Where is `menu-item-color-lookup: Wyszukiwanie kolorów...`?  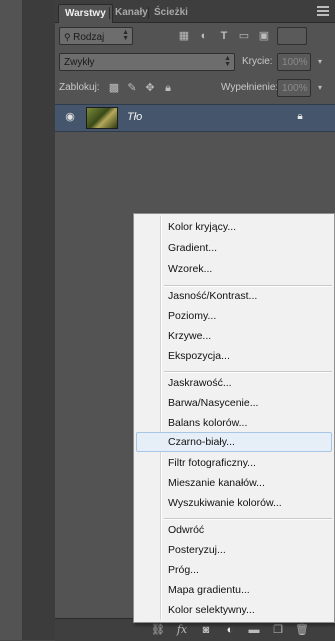
menu-item-color-lookup: Wyszukiwanie kolorów... is located at coordinates (234, 503).